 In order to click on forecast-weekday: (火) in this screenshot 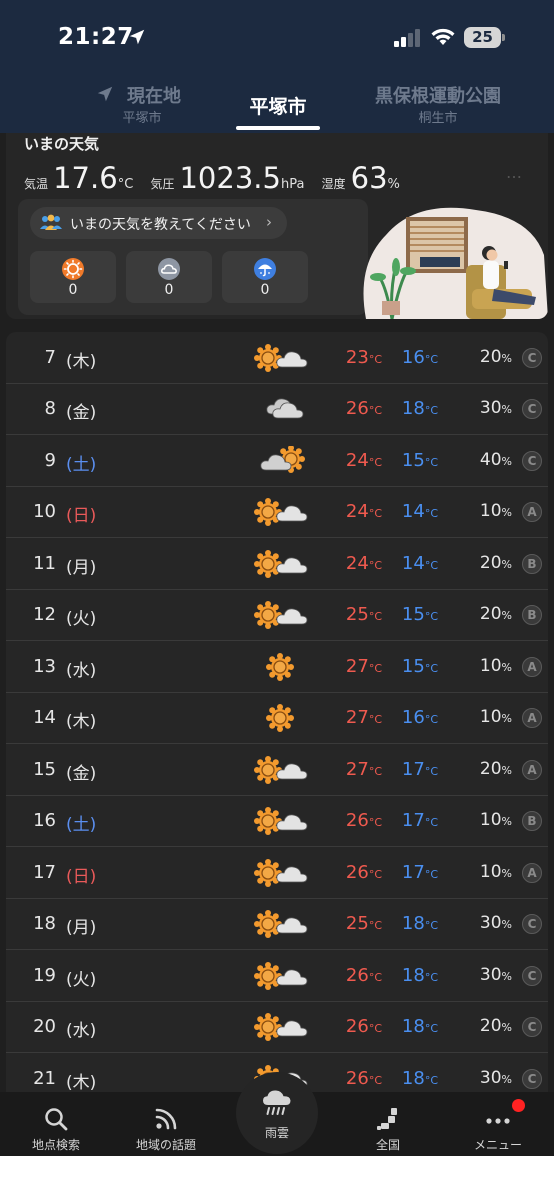, I will do `click(81, 979)`.